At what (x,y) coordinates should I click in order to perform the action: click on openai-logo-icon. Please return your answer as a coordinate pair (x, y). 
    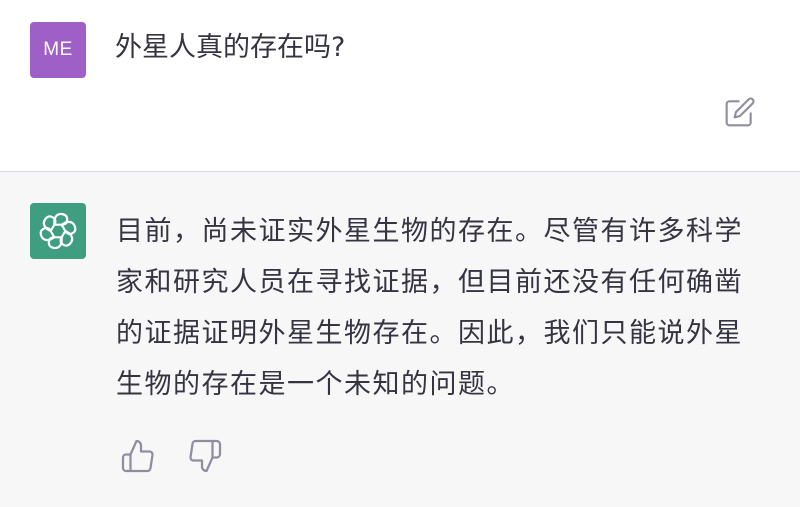
    Looking at the image, I should click on (58, 231).